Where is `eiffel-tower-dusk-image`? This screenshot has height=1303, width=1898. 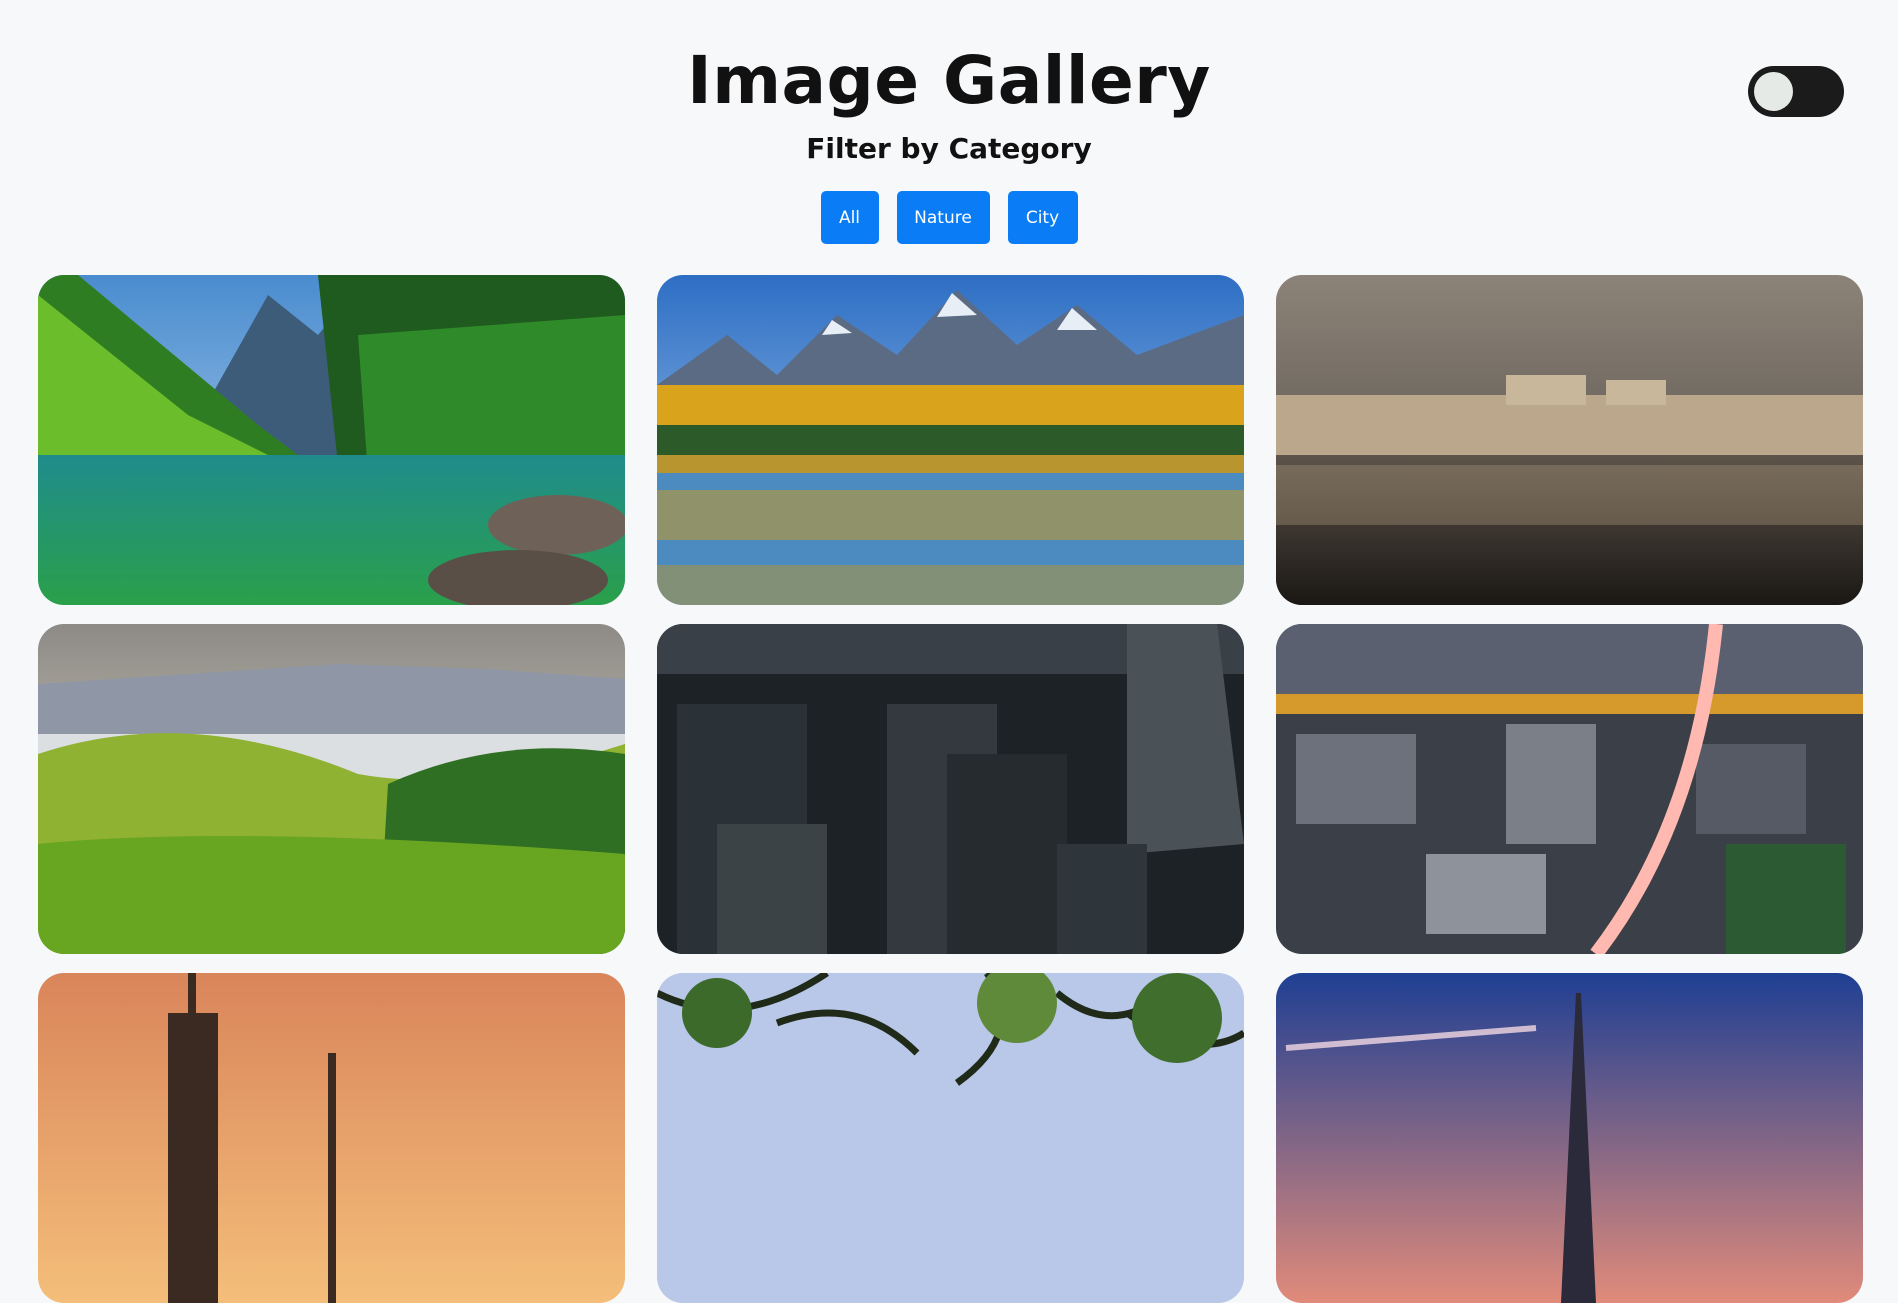
eiffel-tower-dusk-image is located at coordinates (1569, 1138).